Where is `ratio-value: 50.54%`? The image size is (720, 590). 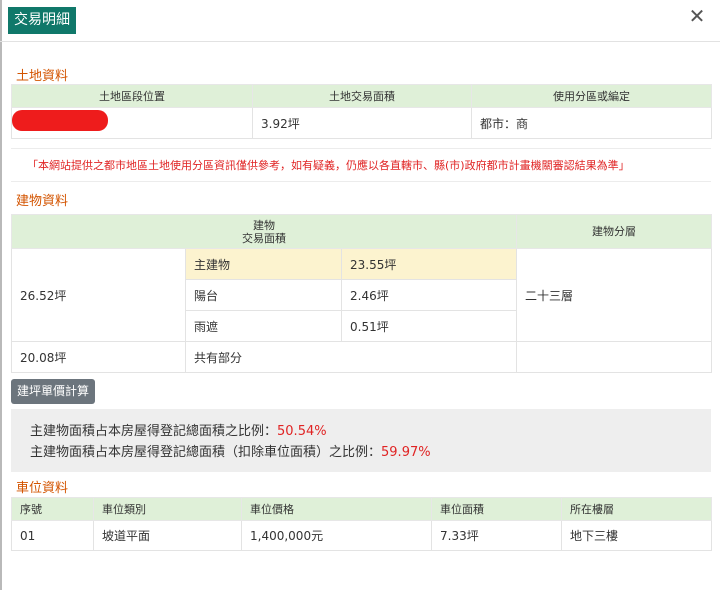 ratio-value: 50.54% is located at coordinates (302, 431).